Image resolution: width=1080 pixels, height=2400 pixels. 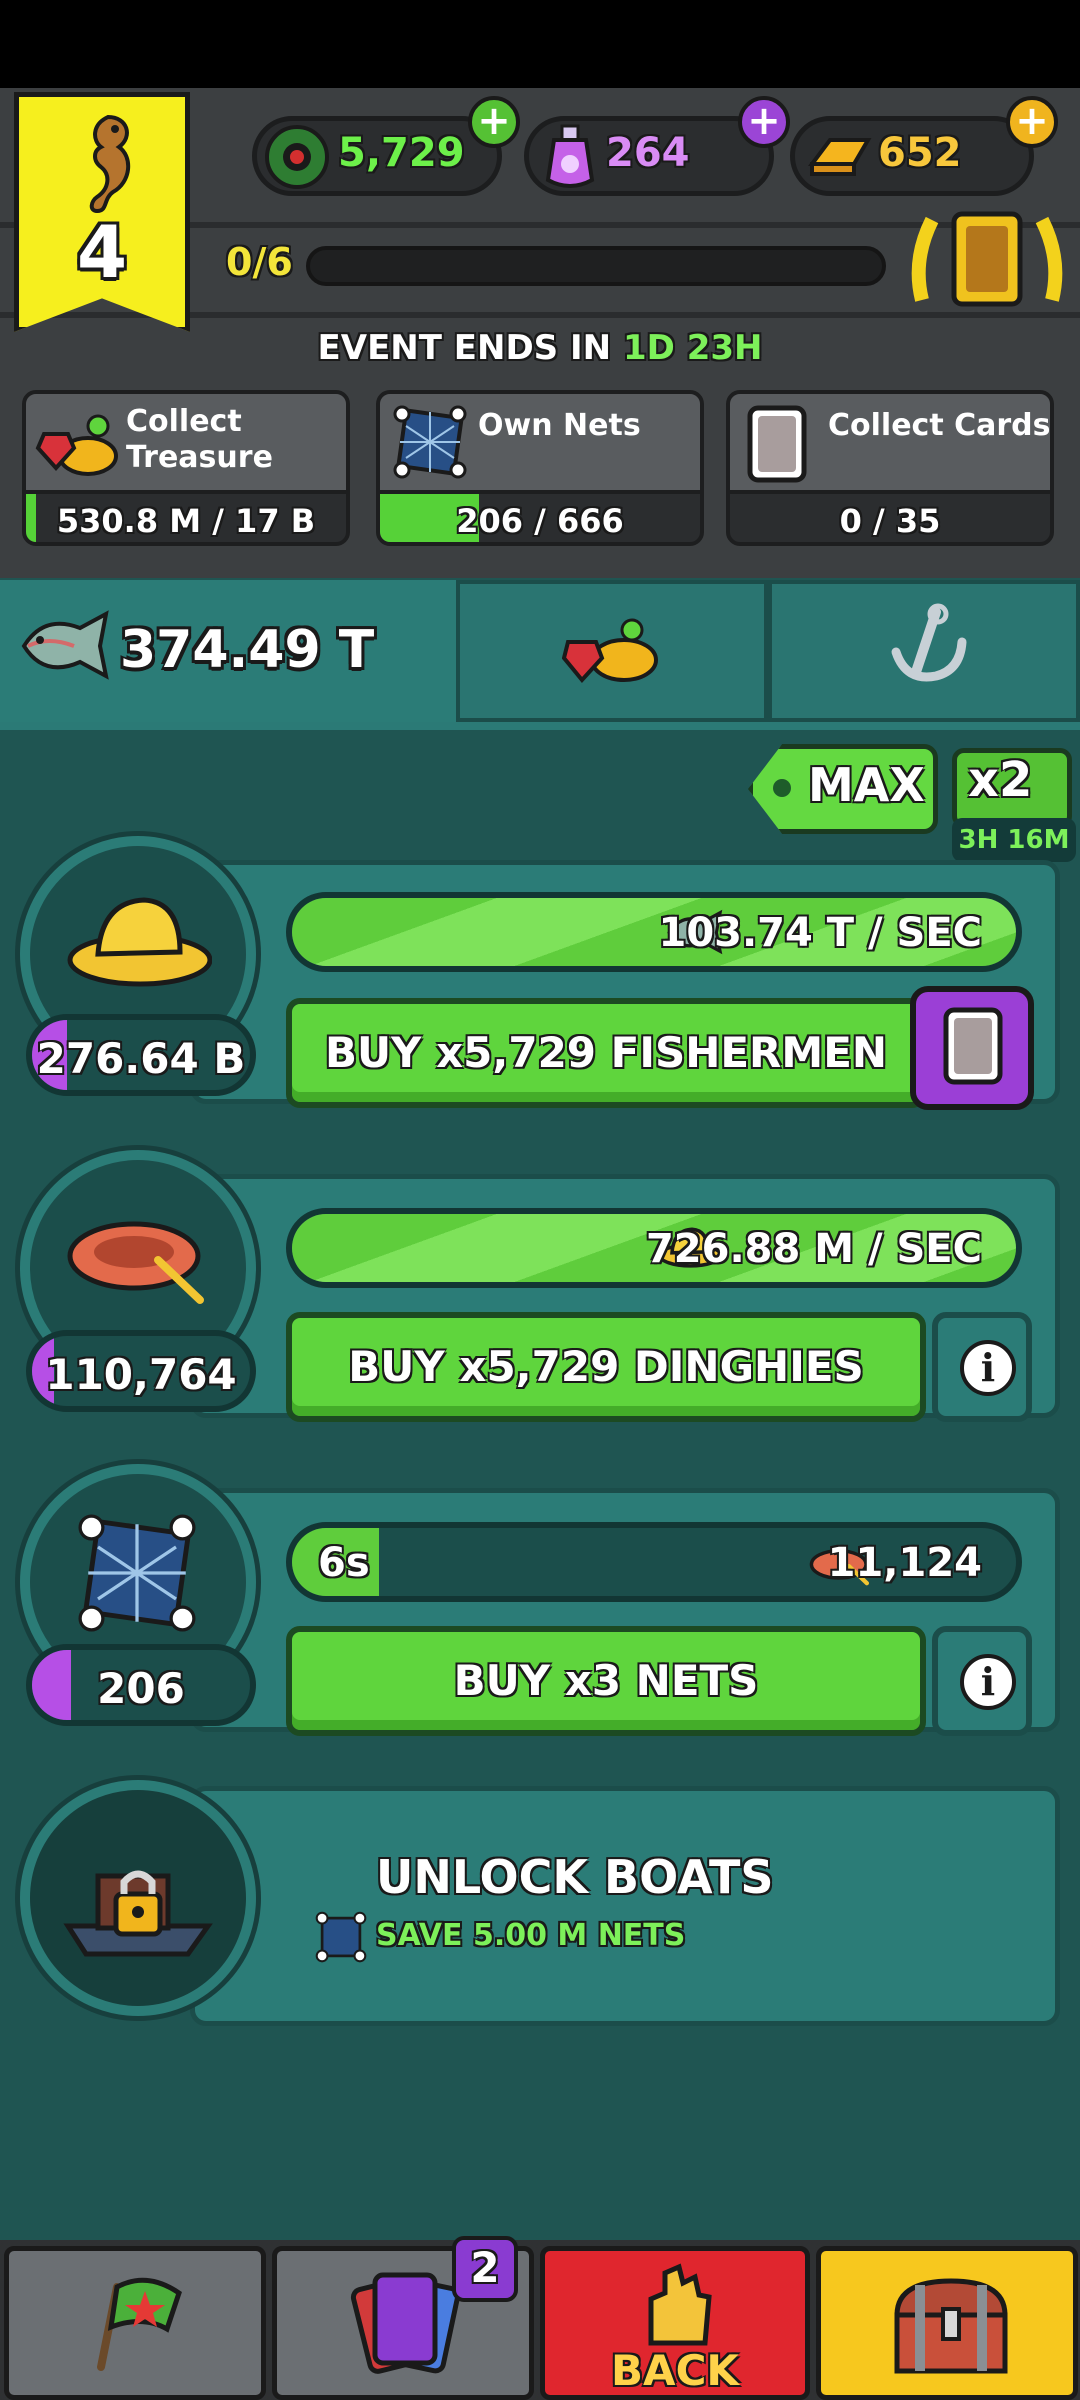 What do you see at coordinates (596, 266) in the screenshot?
I see `event-progress-bar` at bounding box center [596, 266].